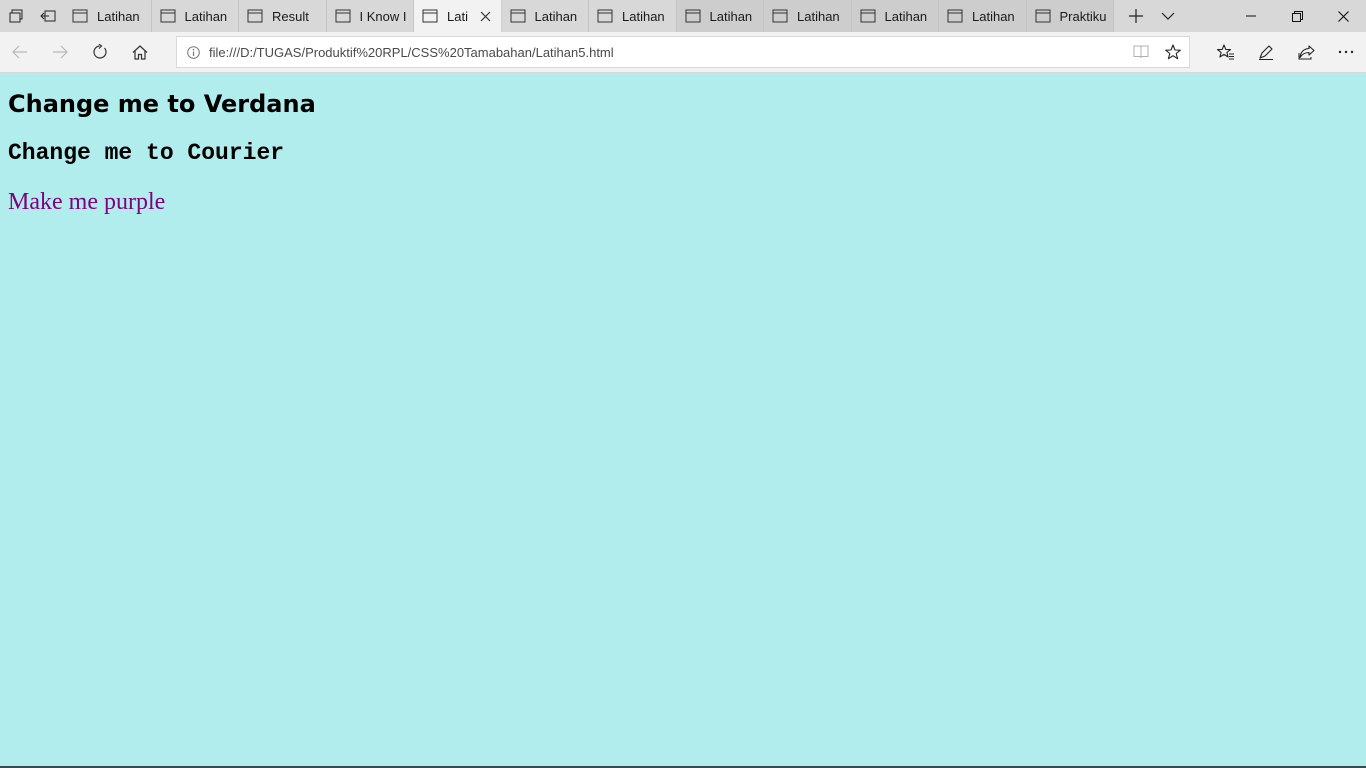  I want to click on site-info-button, so click(193, 52).